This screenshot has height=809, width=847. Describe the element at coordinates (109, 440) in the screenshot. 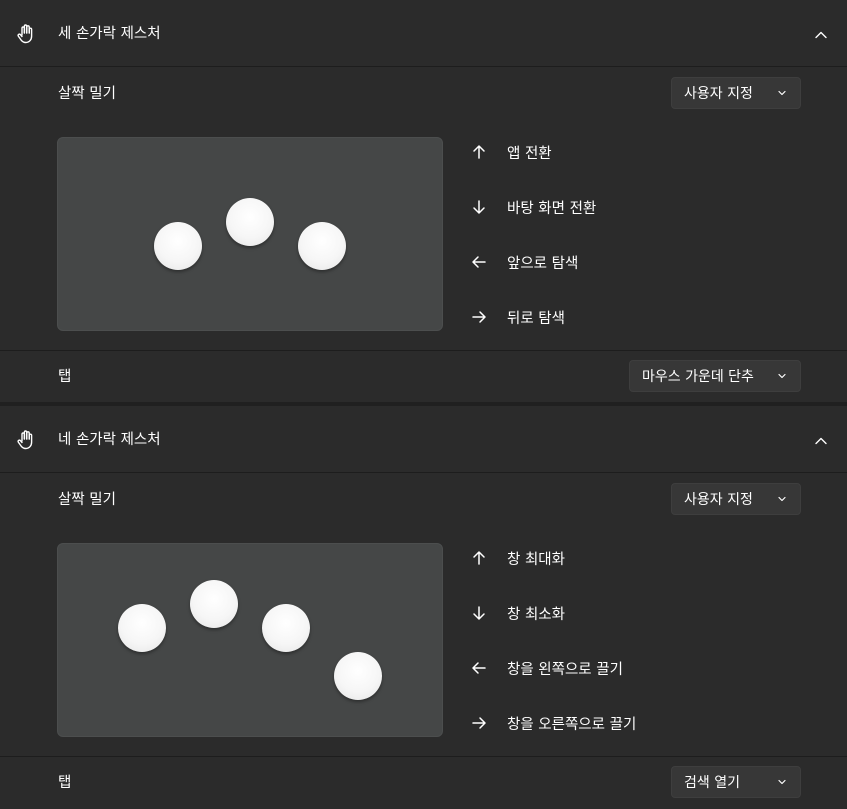

I see `section-title: 네 손가락 제스처` at that location.